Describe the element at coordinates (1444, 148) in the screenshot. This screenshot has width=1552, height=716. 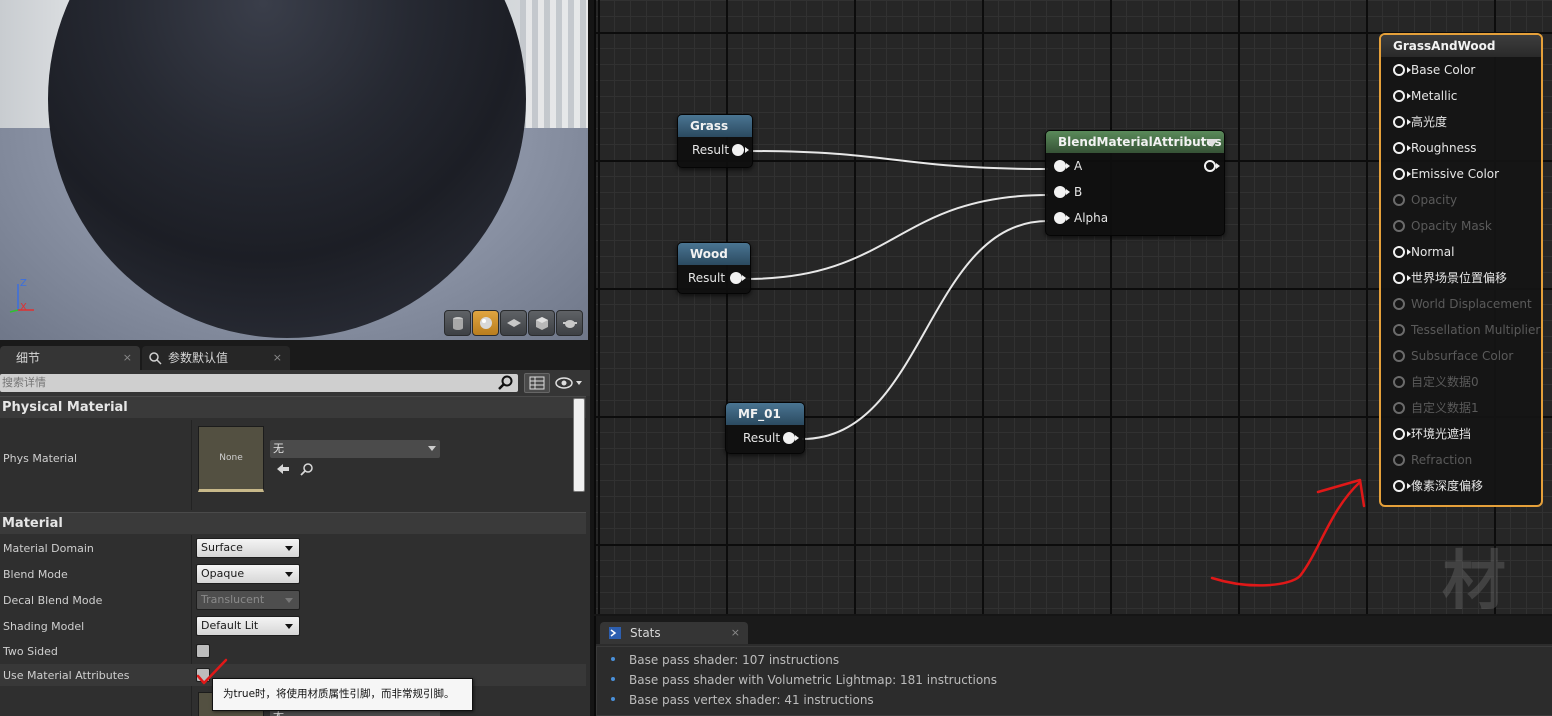
I see `output-pin-label: Roughness` at that location.